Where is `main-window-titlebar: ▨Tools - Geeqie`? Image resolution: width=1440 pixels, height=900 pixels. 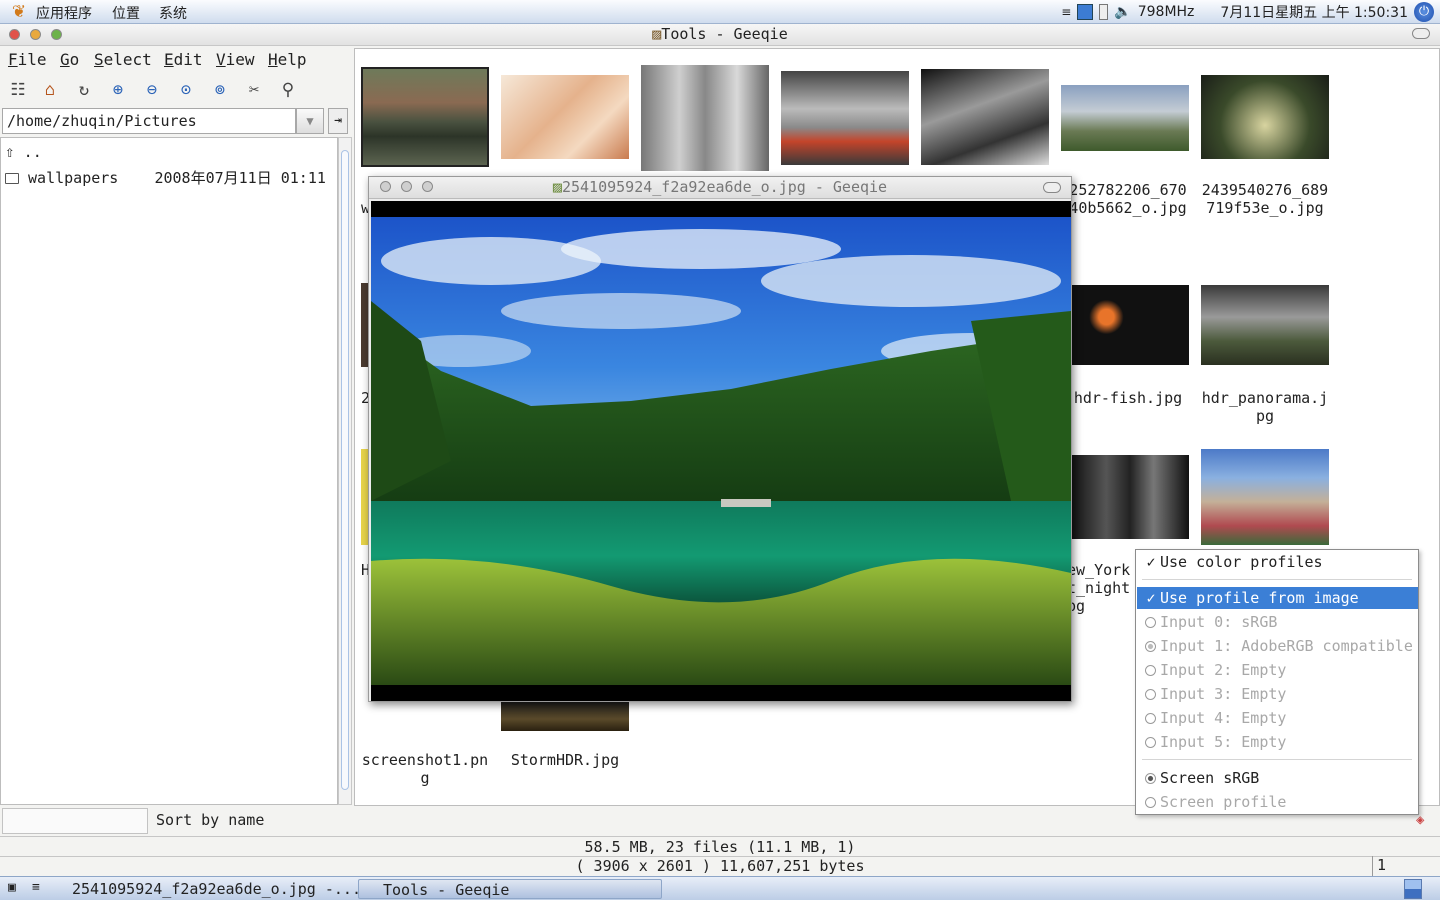 main-window-titlebar: ▨Tools - Geeqie is located at coordinates (720, 35).